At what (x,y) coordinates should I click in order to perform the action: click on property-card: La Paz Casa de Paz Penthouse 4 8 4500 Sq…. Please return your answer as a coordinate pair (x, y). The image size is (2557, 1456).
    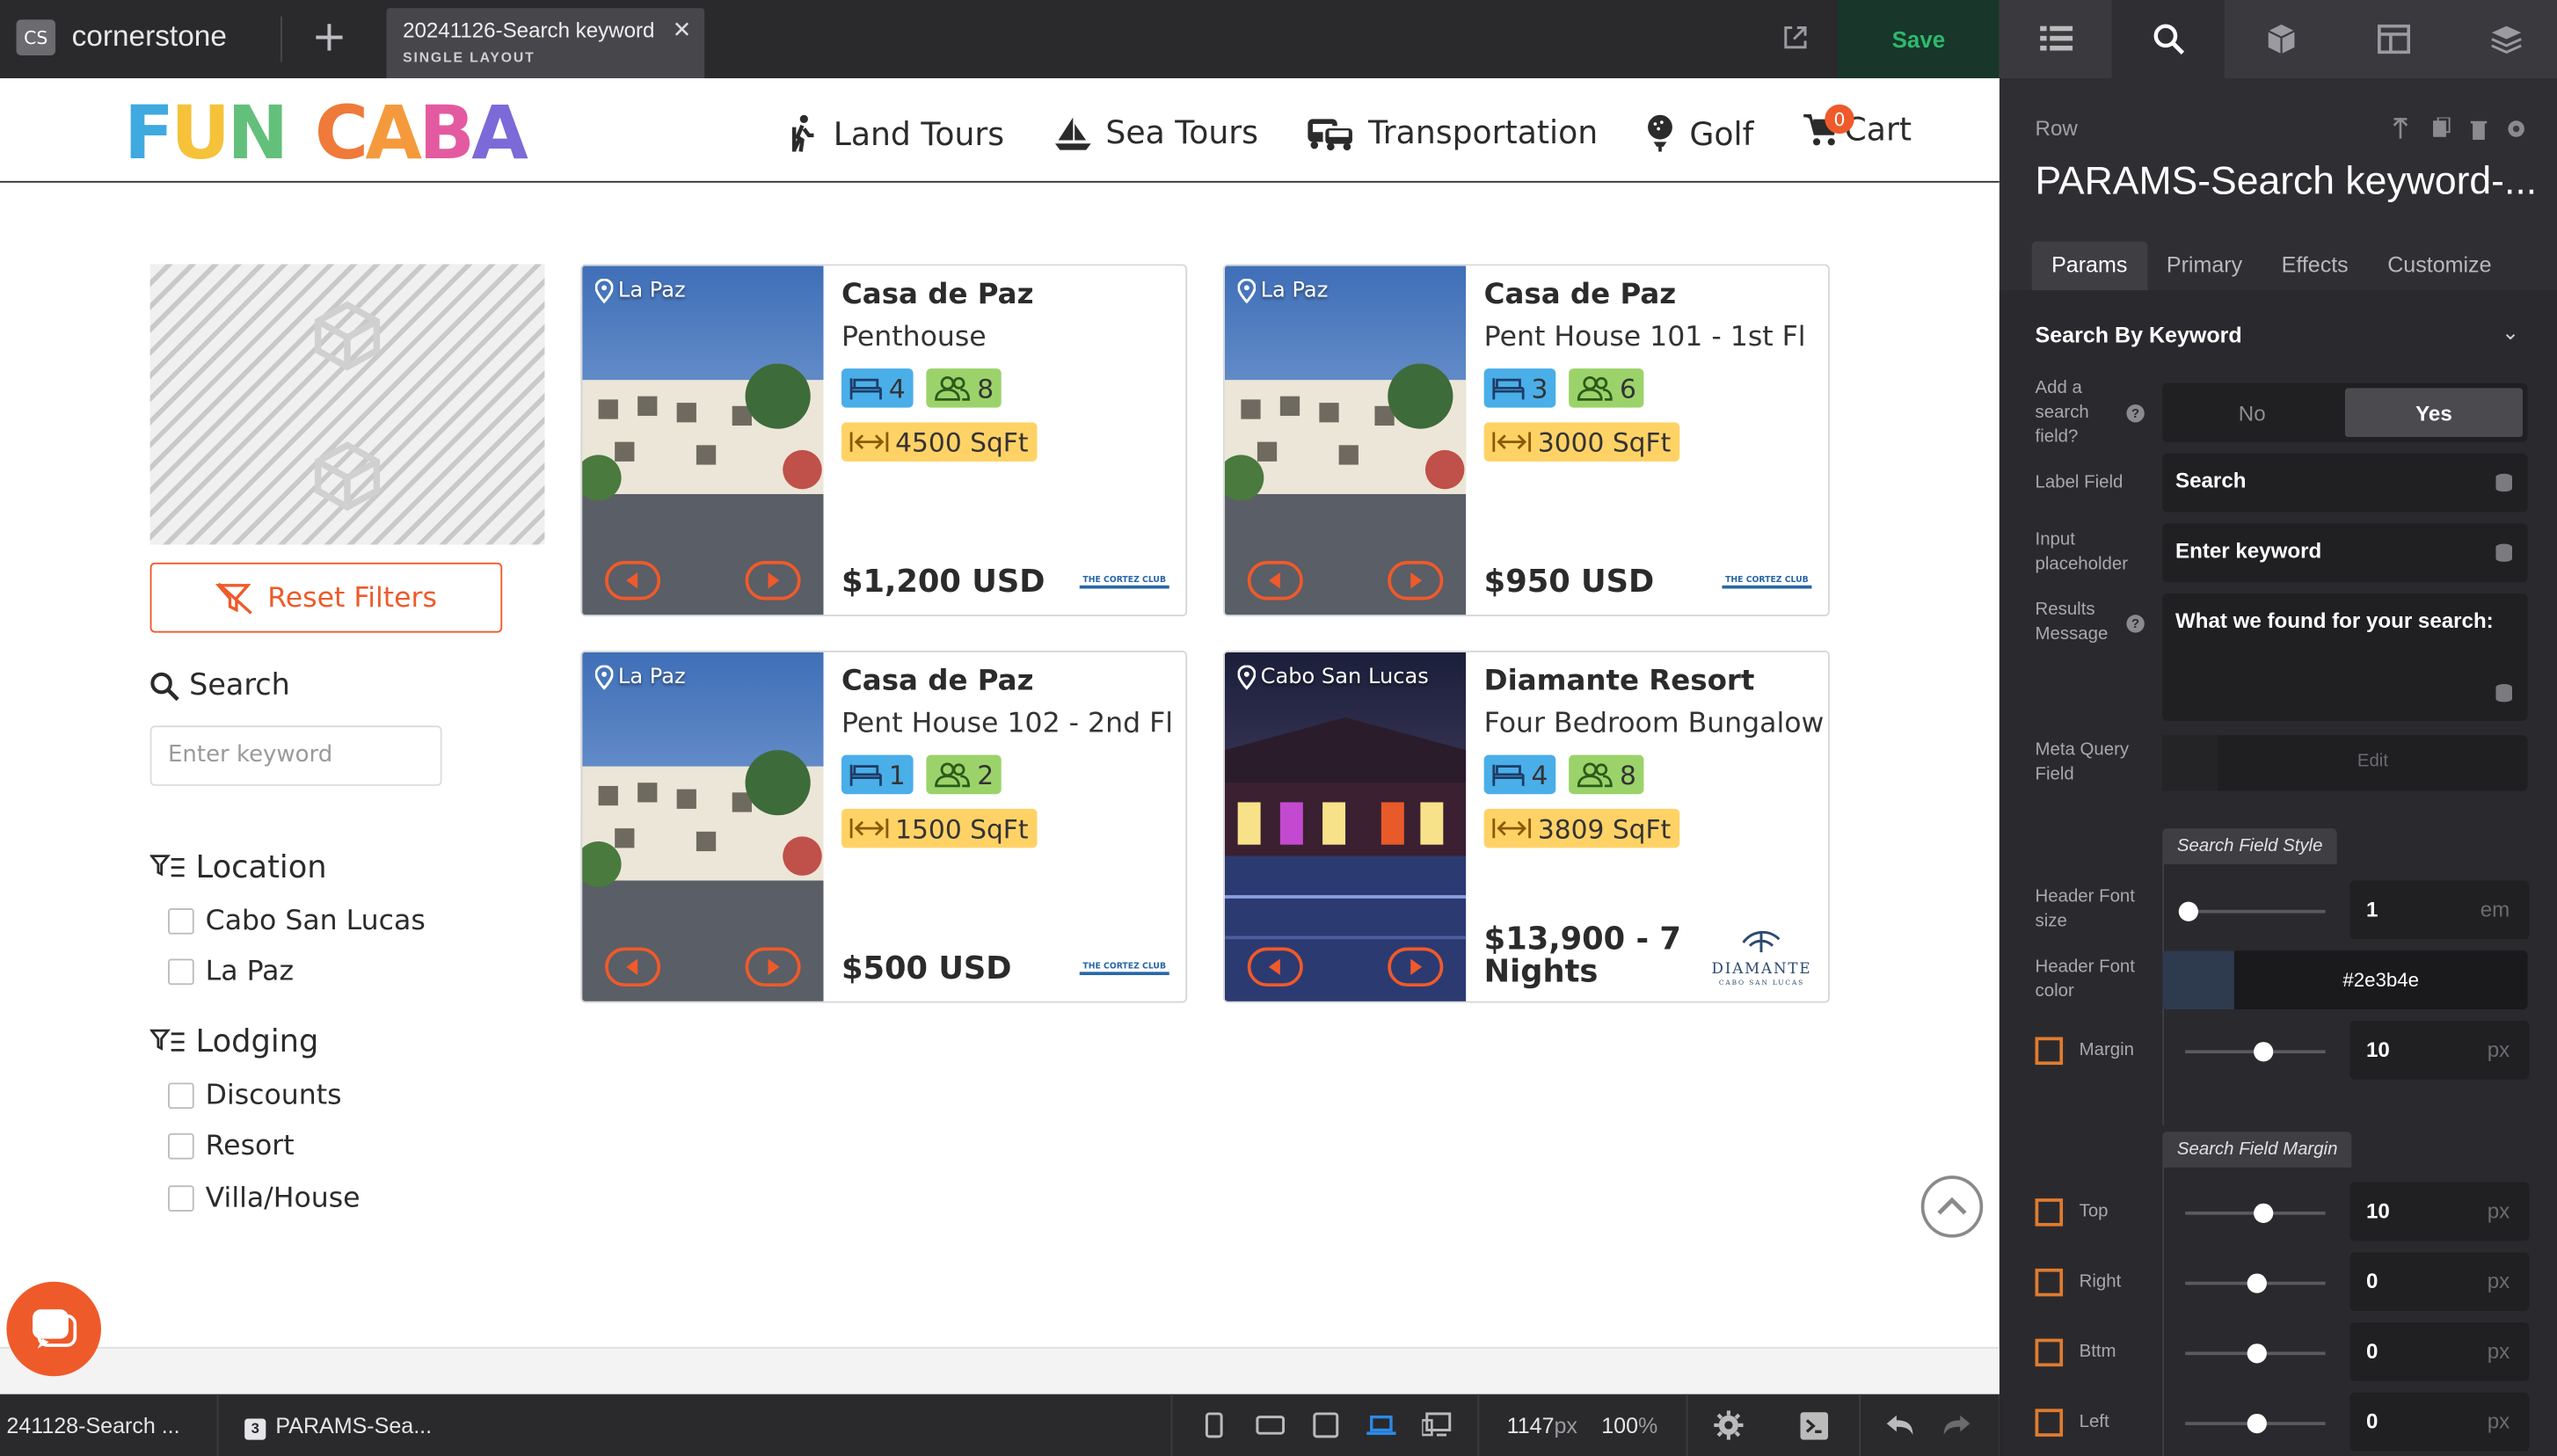
    Looking at the image, I should click on (884, 440).